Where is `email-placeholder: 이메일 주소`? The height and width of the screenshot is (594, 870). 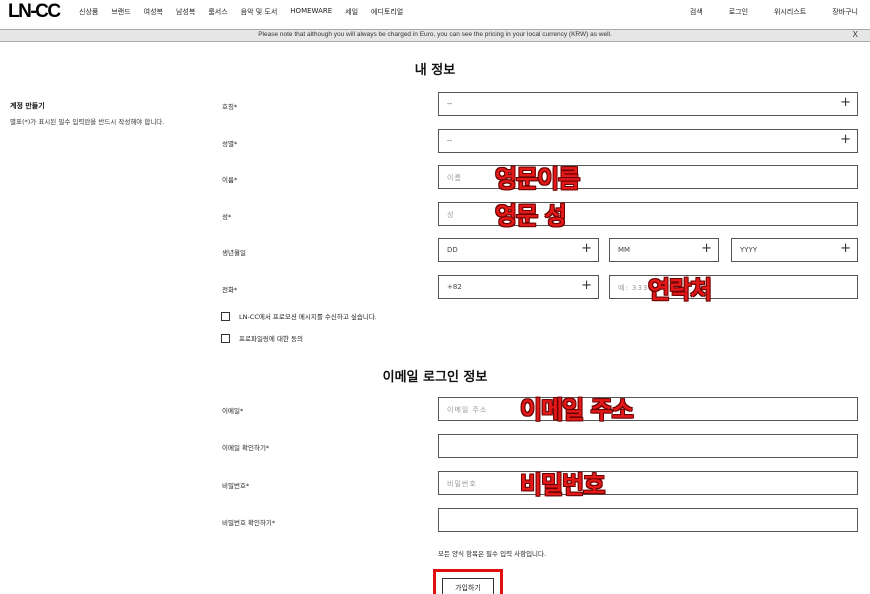 email-placeholder: 이메일 주소 is located at coordinates (467, 410).